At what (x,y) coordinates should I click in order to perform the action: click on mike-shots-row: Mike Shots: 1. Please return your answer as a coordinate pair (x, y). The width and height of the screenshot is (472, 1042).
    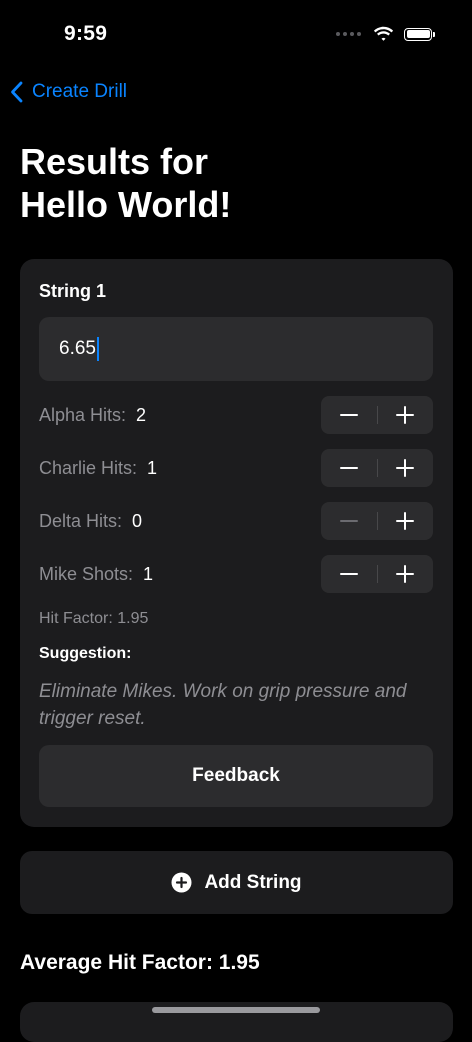
    Looking at the image, I should click on (236, 574).